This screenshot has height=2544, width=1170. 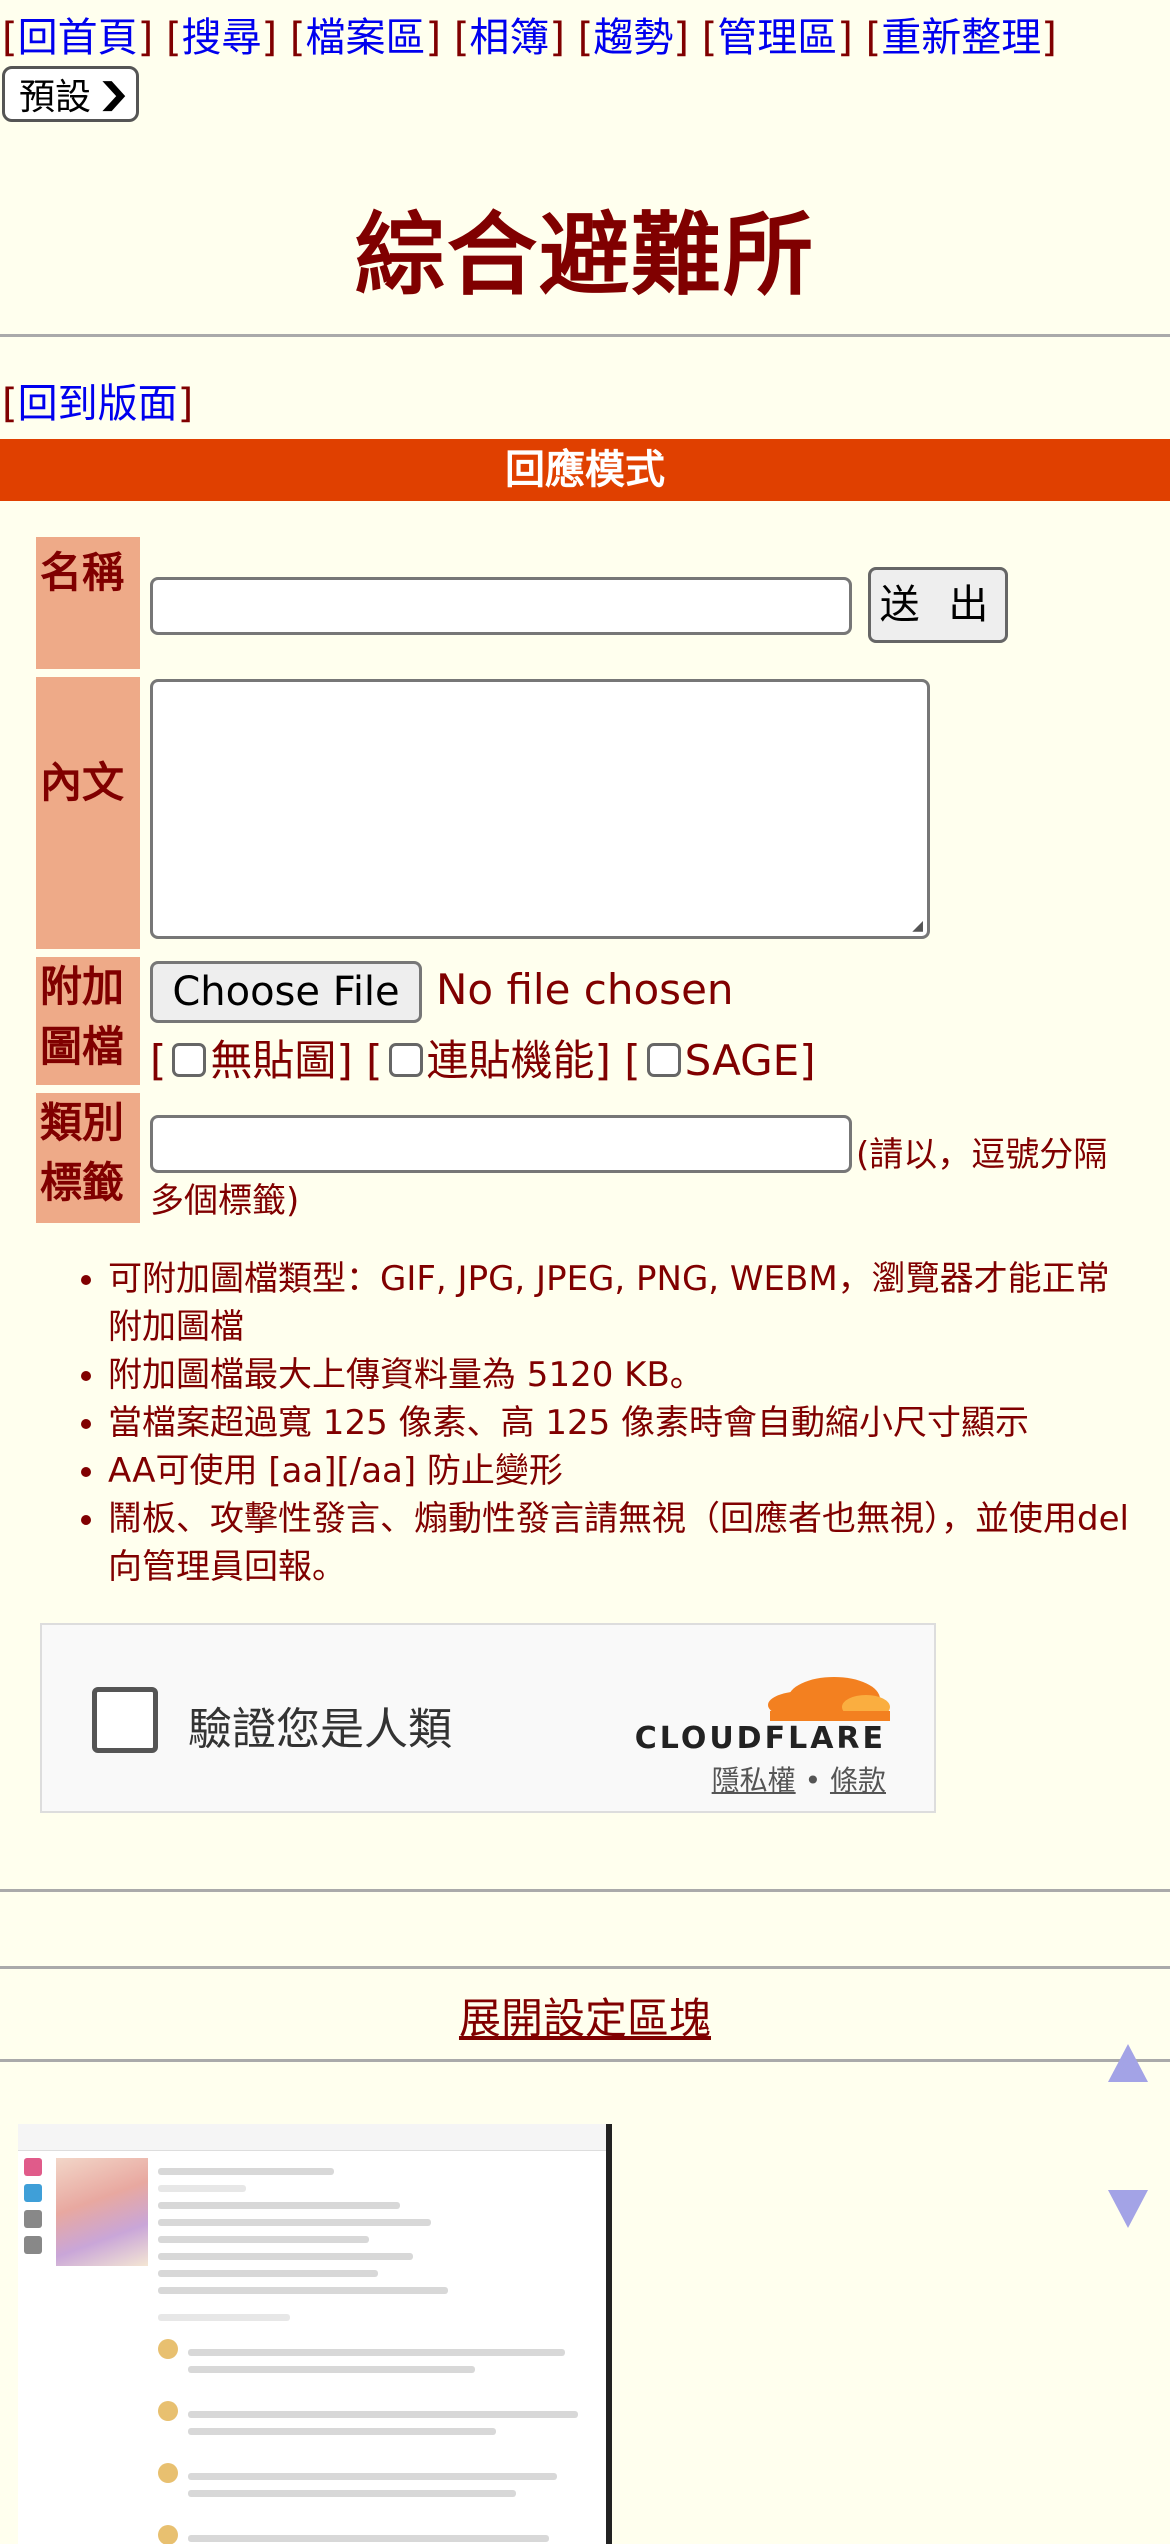 I want to click on scroll-down-icon, so click(x=1128, y=2209).